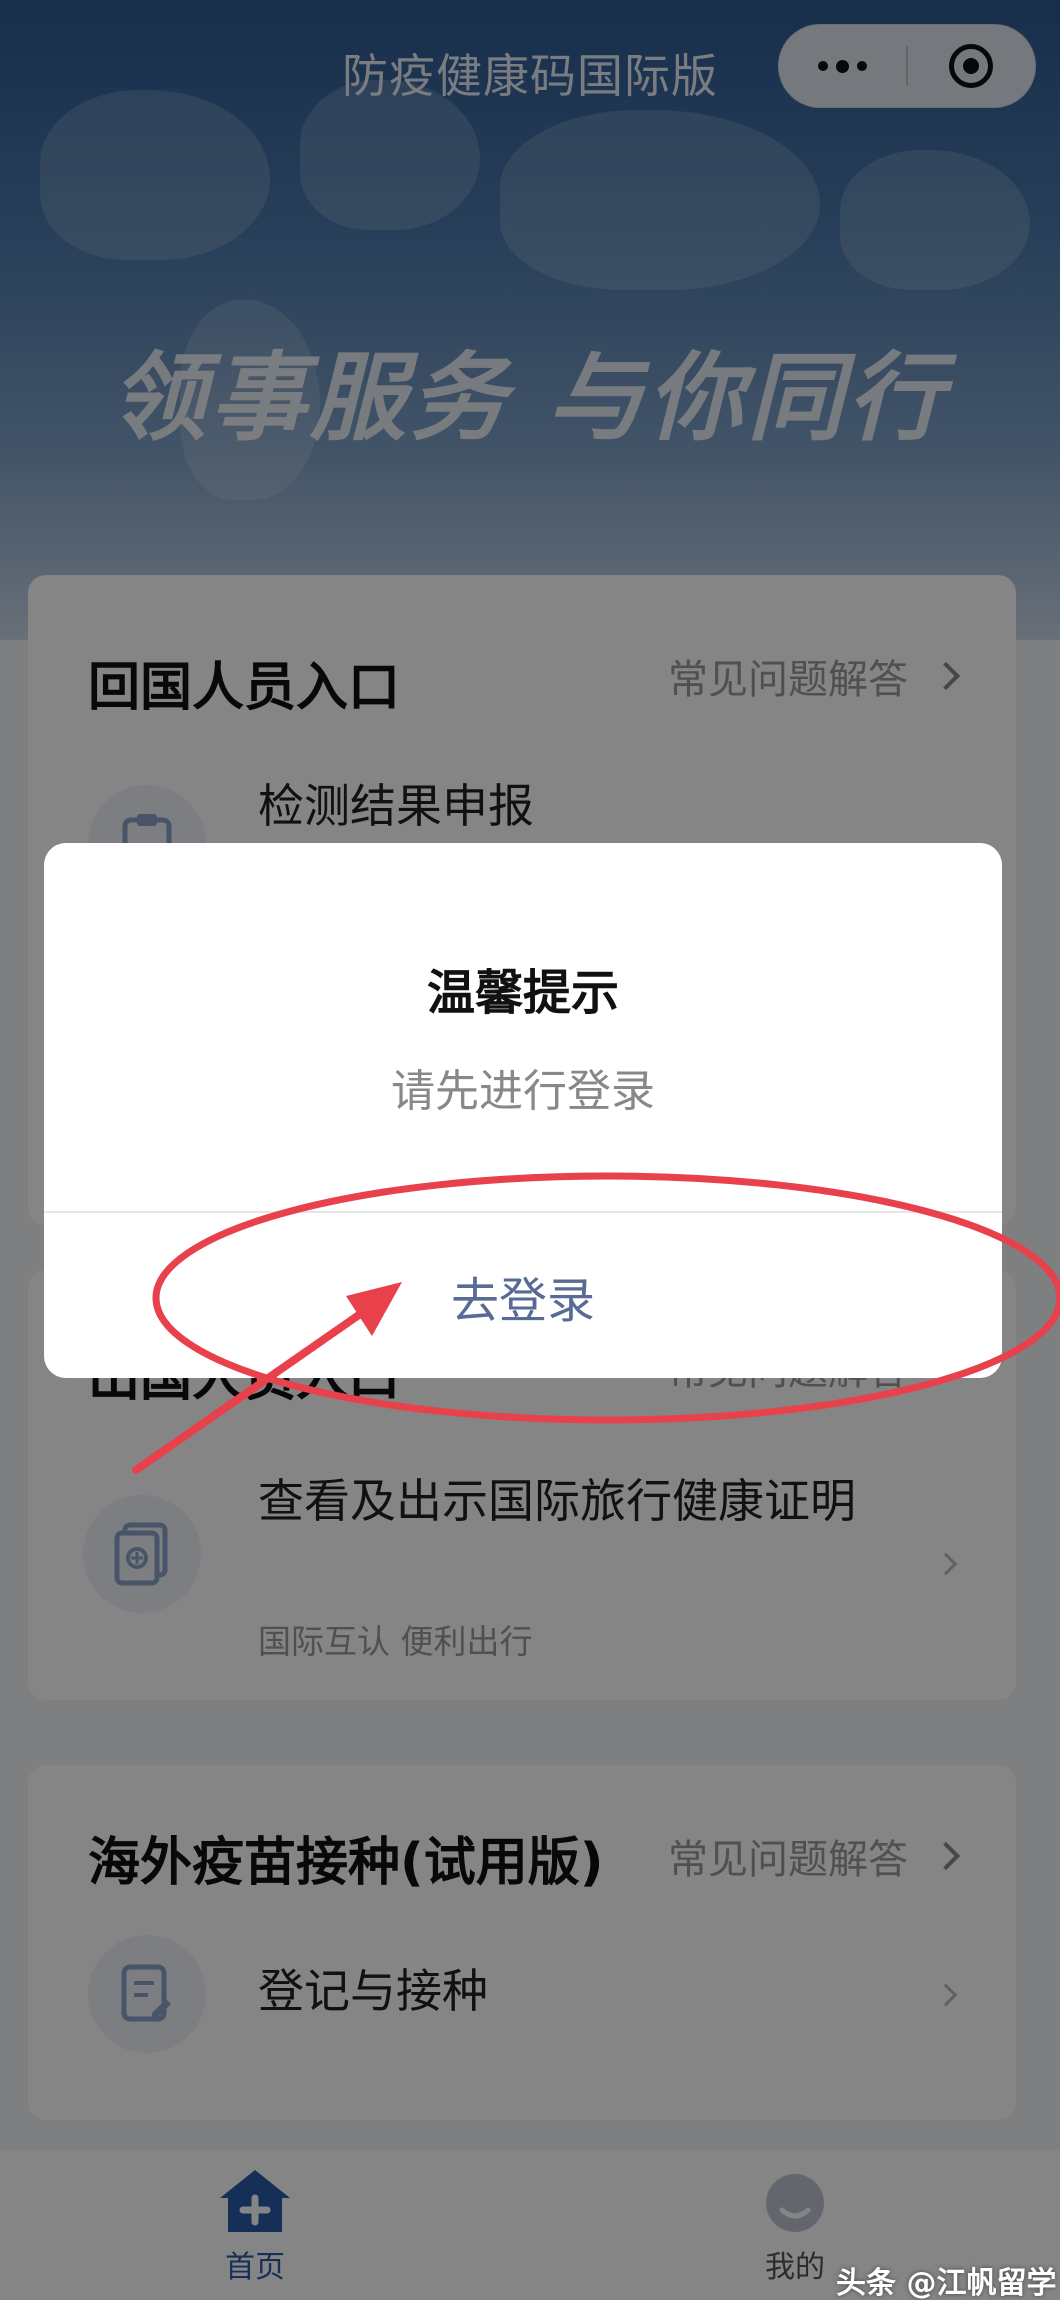 The width and height of the screenshot is (1060, 2300). Describe the element at coordinates (522, 993) in the screenshot. I see `dialog-title: 温馨提示` at that location.